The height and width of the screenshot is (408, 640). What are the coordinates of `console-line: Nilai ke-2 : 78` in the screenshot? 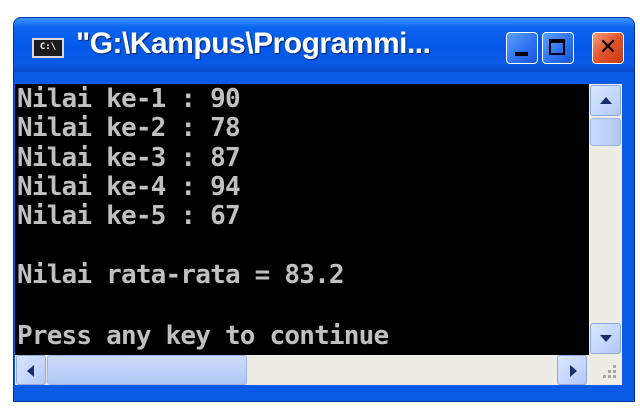 It's located at (129, 128).